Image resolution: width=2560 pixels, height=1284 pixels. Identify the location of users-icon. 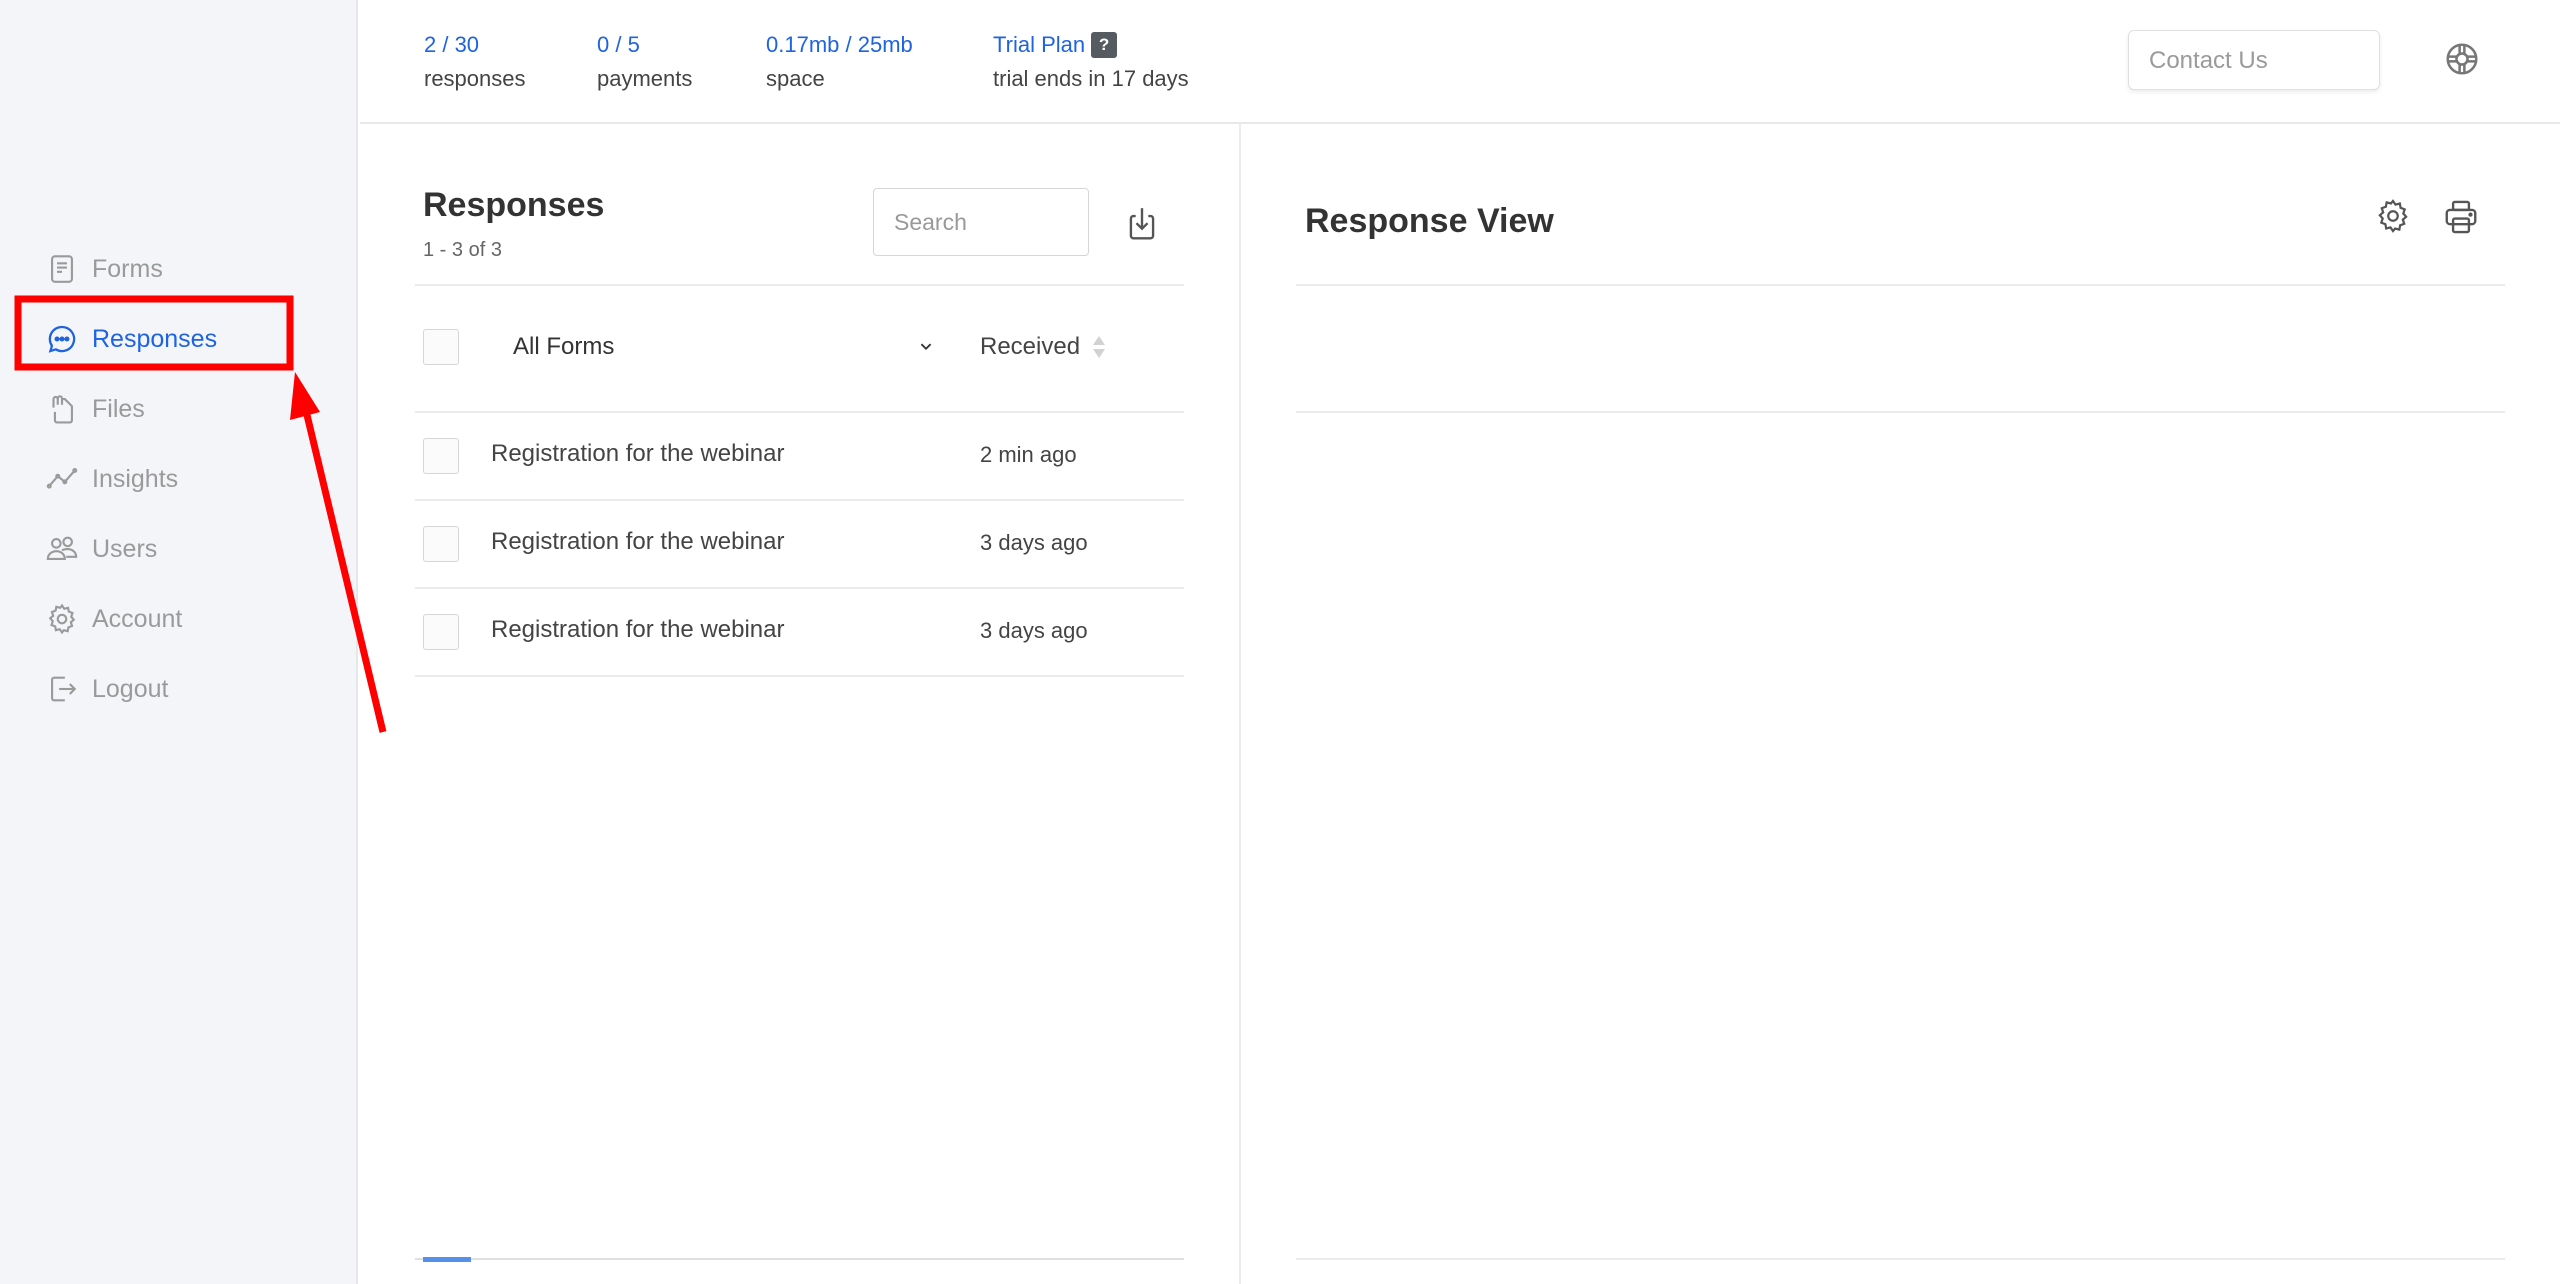
(62, 549).